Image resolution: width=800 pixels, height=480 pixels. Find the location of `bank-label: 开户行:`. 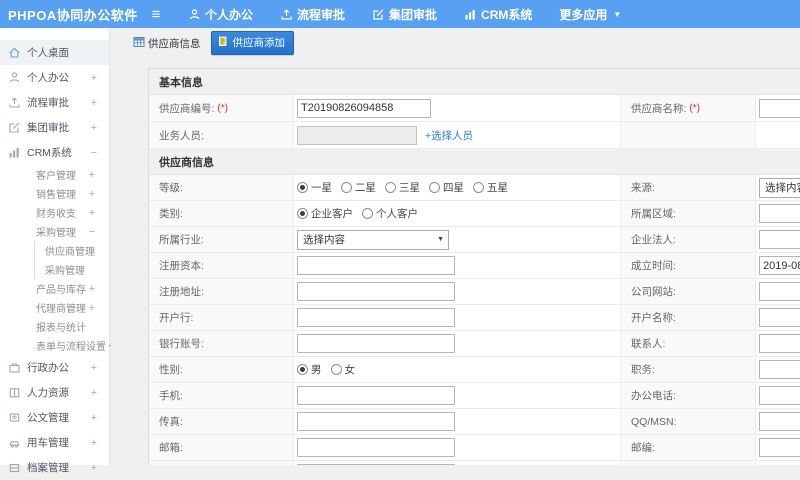

bank-label: 开户行: is located at coordinates (176, 318).